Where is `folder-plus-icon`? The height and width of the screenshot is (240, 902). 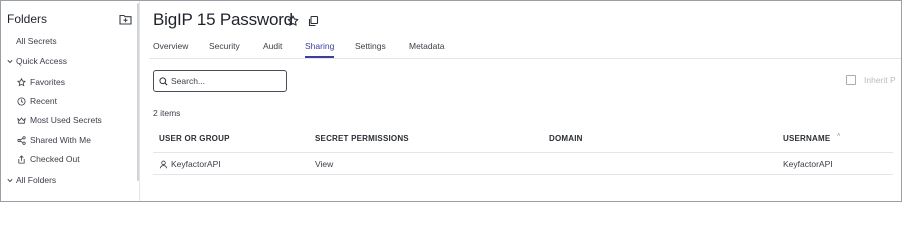
folder-plus-icon is located at coordinates (125, 18).